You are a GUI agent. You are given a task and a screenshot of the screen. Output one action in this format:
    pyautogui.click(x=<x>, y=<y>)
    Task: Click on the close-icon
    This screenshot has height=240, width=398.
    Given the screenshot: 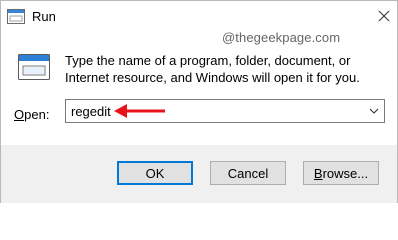 What is the action you would take?
    pyautogui.click(x=384, y=16)
    